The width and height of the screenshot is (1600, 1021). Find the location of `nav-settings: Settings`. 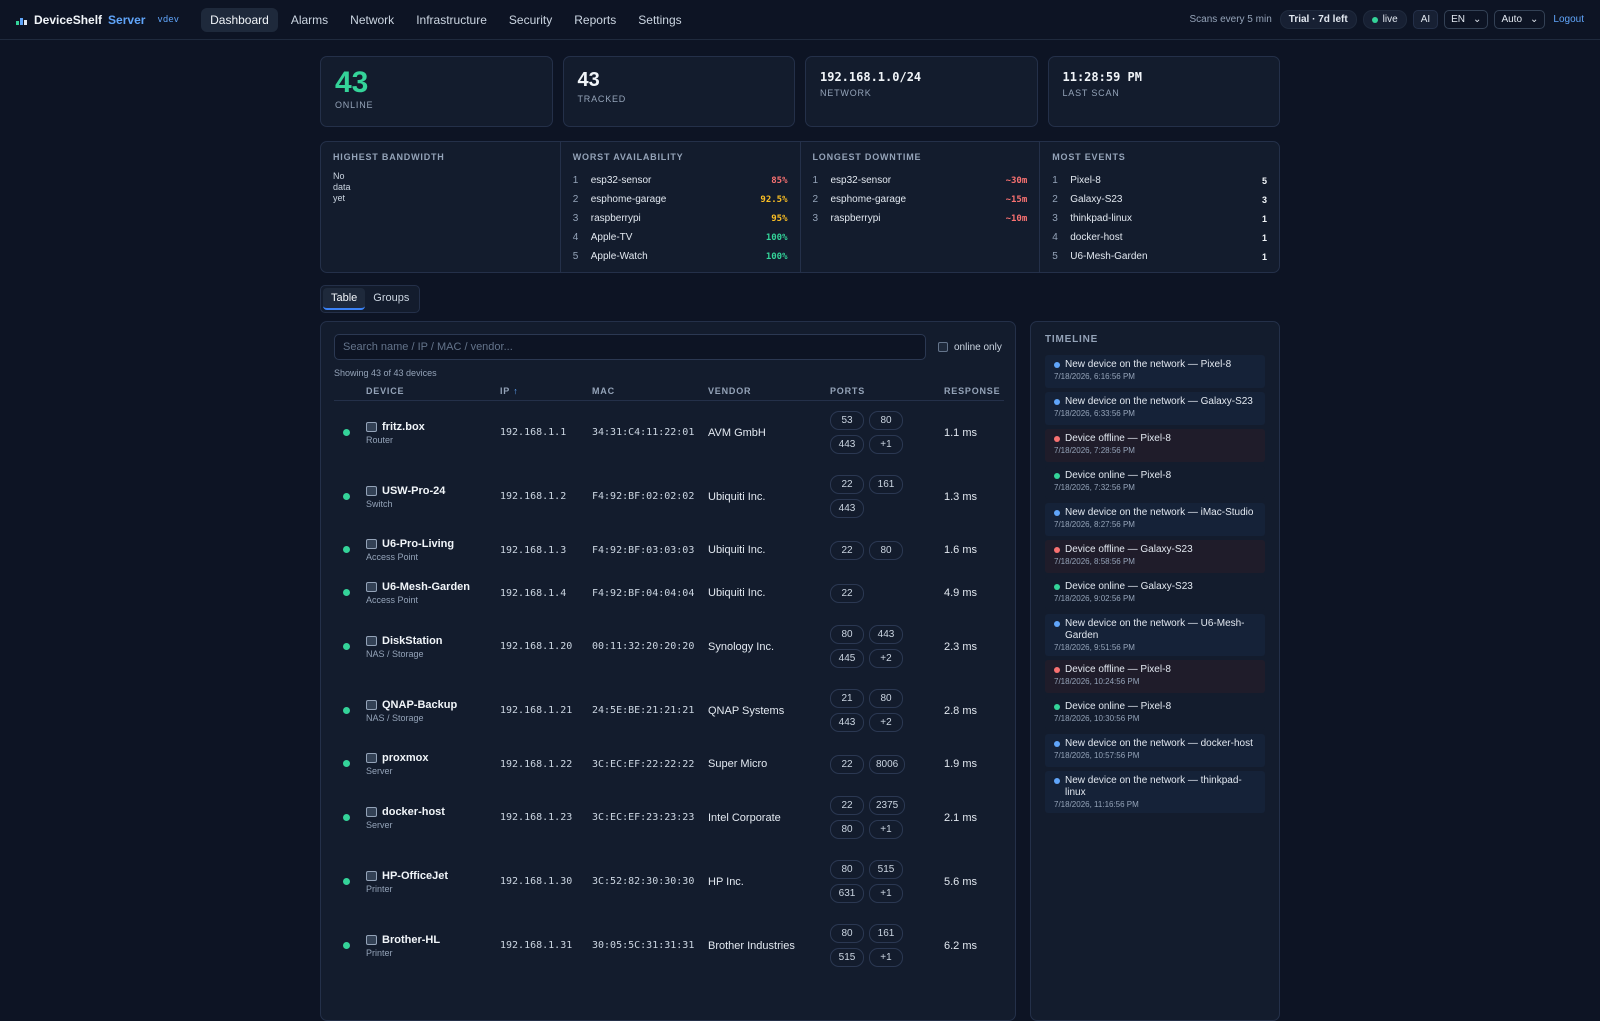

nav-settings: Settings is located at coordinates (659, 20).